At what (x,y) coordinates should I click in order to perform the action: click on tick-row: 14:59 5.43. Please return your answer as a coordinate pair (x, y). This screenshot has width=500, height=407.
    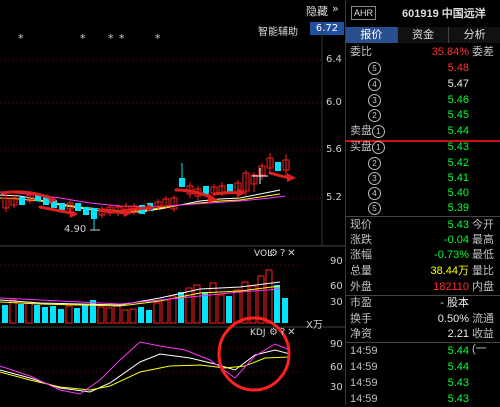
    Looking at the image, I should click on (423, 383).